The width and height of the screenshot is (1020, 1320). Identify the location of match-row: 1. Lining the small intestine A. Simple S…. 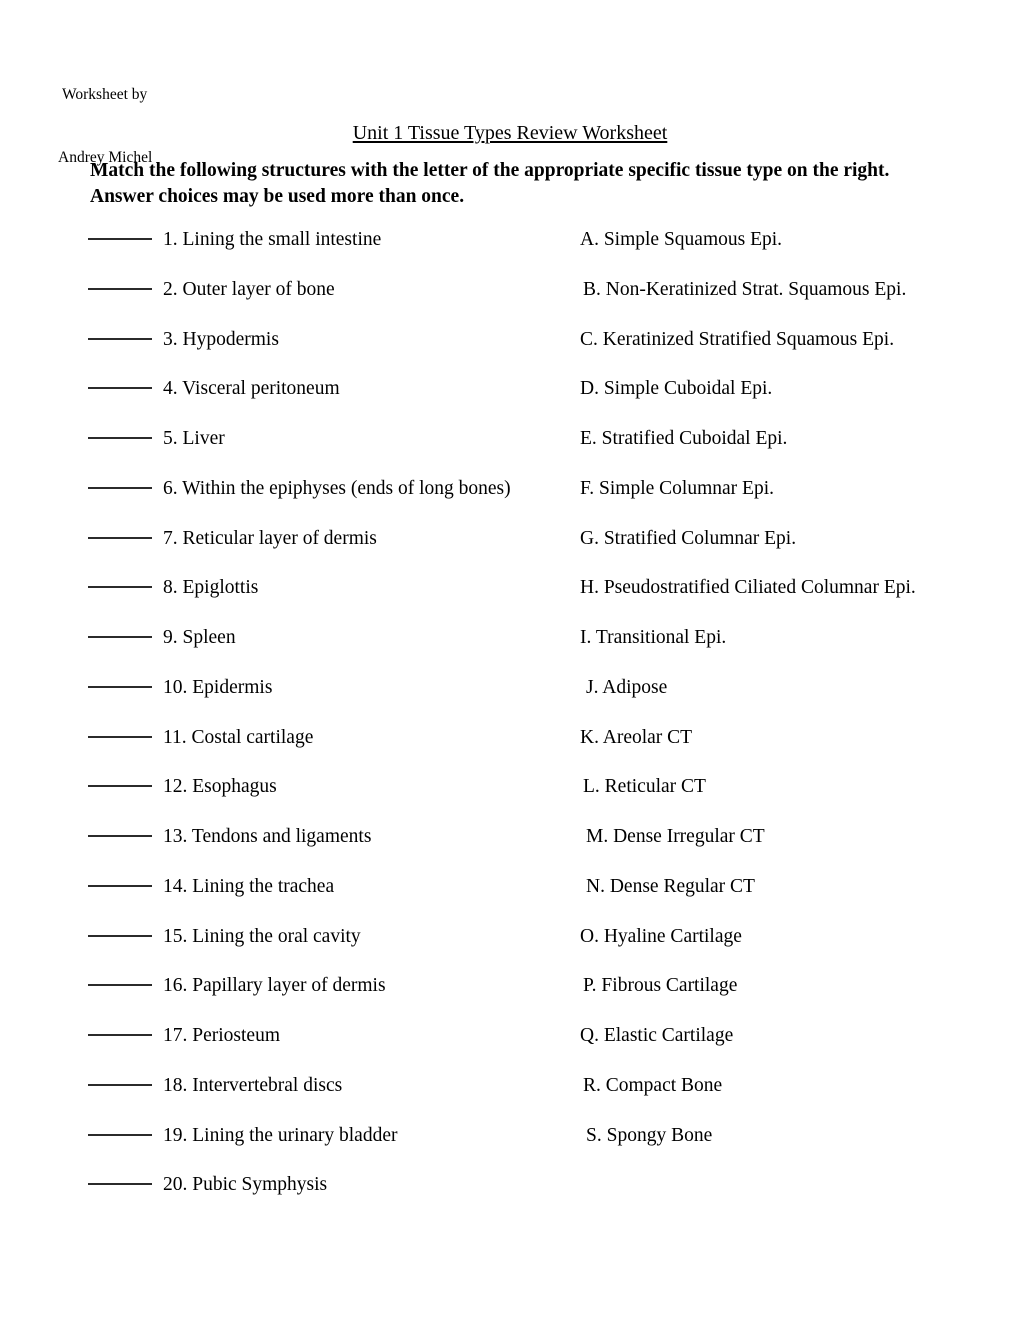
(510, 253).